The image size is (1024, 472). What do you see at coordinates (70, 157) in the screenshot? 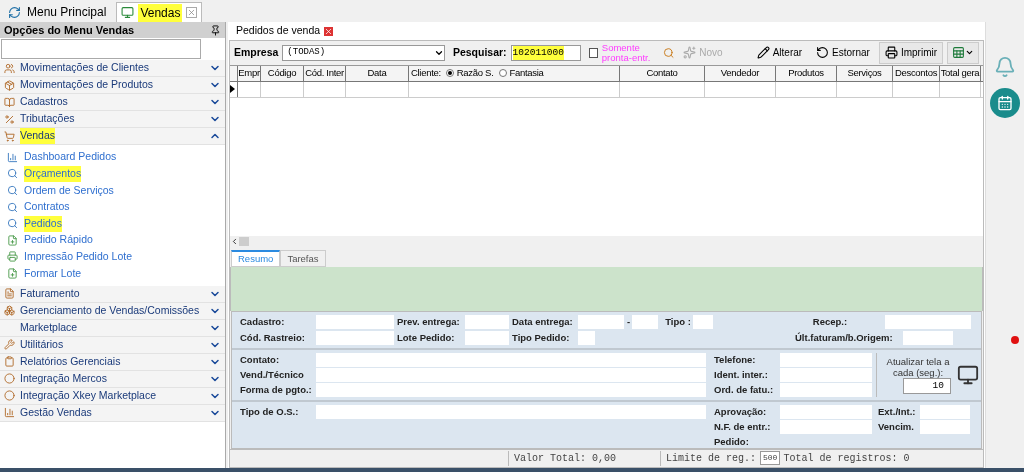
I see `item-label: Dashboard Pedidos` at bounding box center [70, 157].